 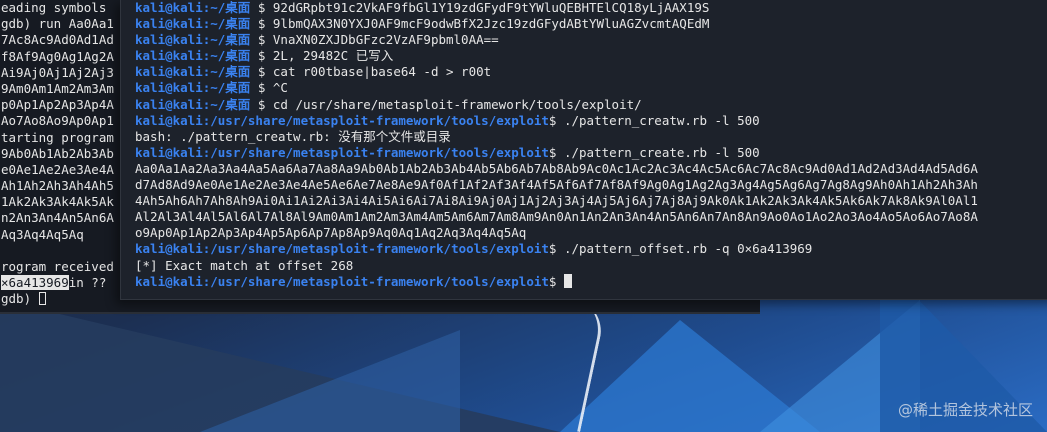 I want to click on command-text: ./pattern_create.rb -l 500, so click(x=661, y=152).